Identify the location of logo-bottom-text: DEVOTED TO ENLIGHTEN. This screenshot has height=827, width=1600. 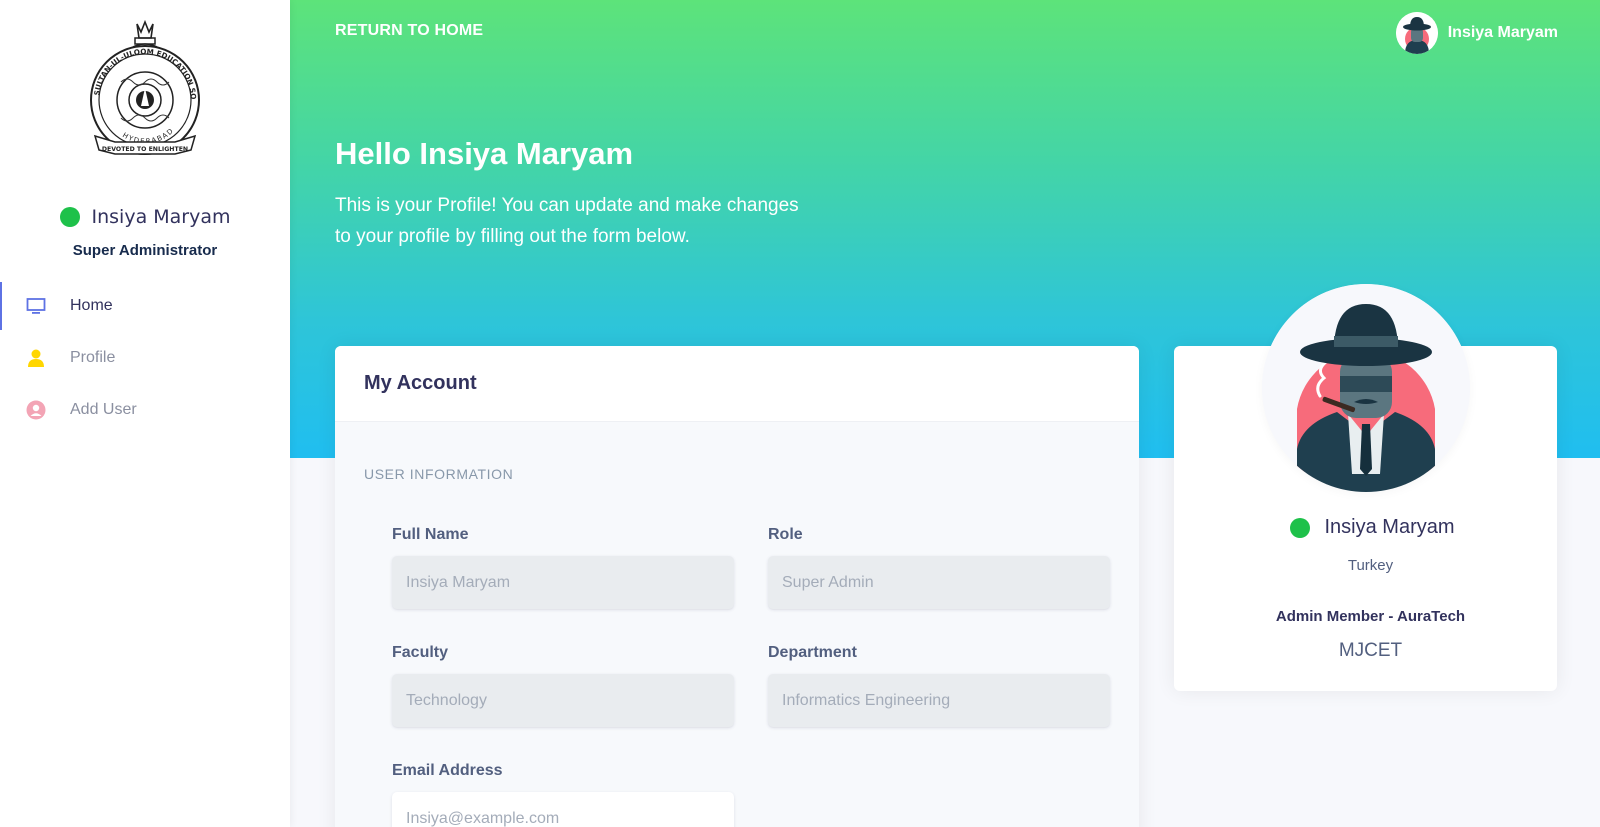
(145, 149).